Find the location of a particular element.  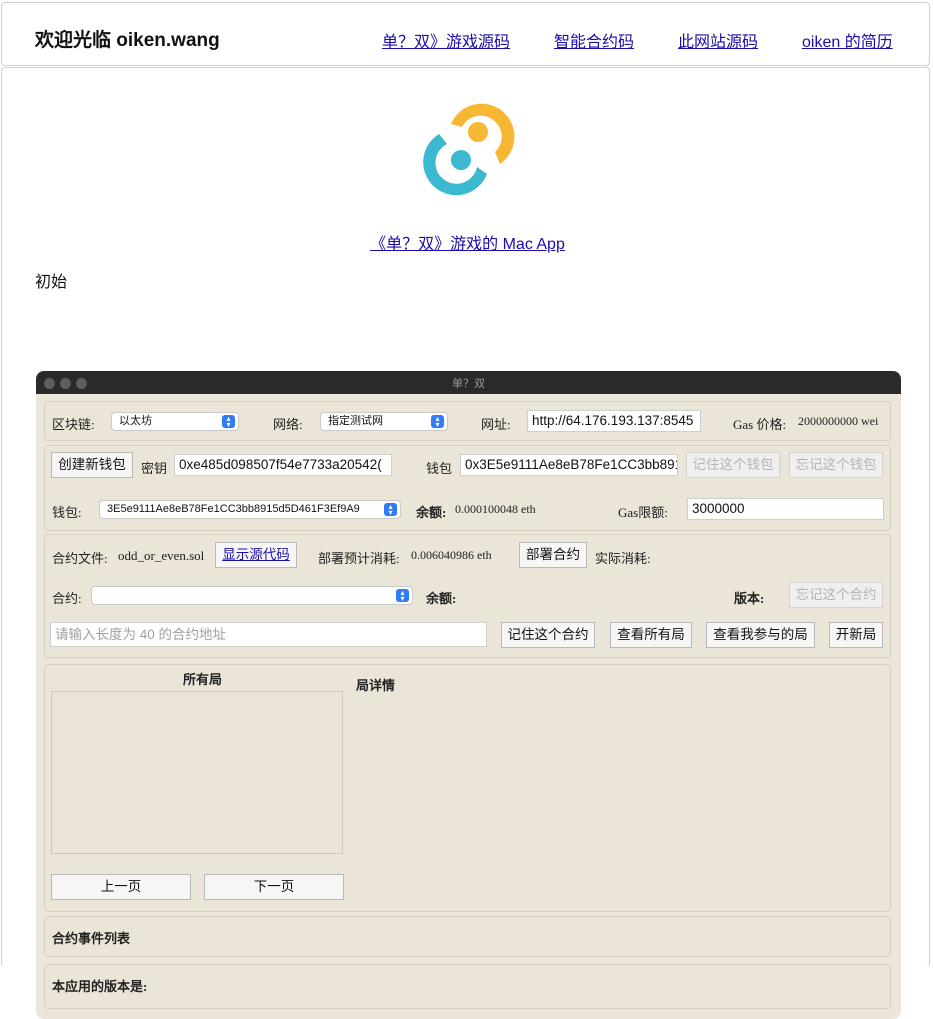

remember-contract-button: 记住这个合约 is located at coordinates (548, 635).